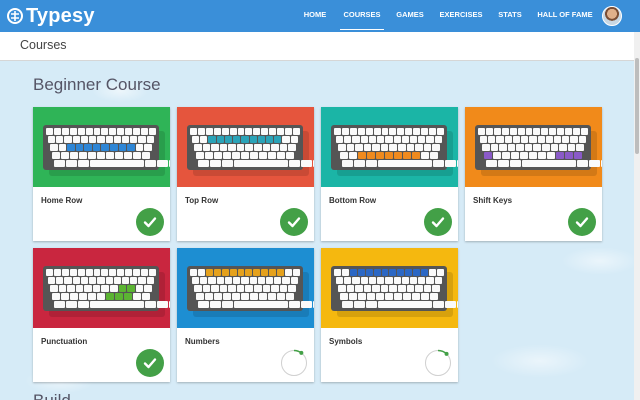 The height and width of the screenshot is (400, 640). Describe the element at coordinates (410, 16) in the screenshot. I see `nav-games: GAMES` at that location.